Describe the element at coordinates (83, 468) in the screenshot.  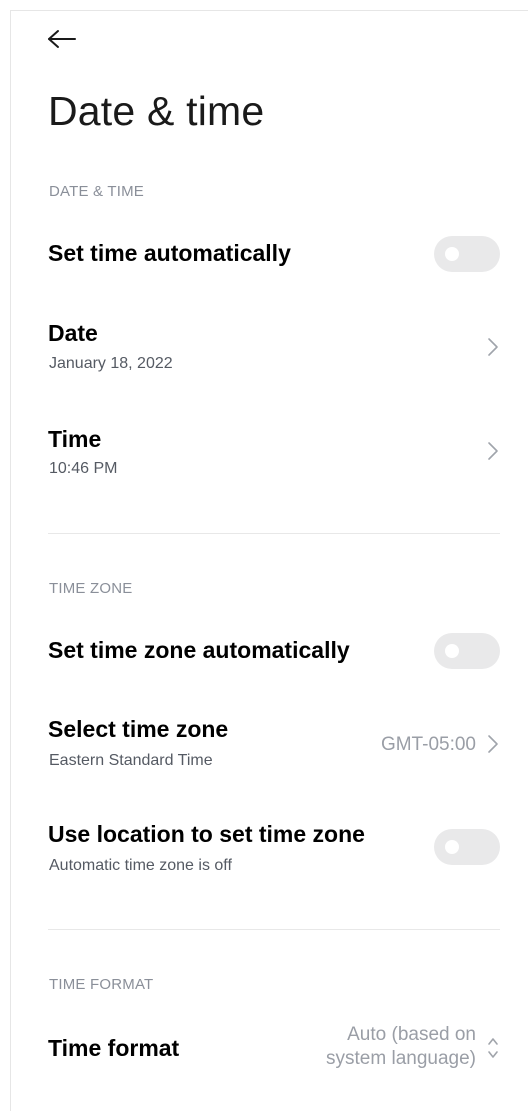
I see `time-value: 10:46 PM` at that location.